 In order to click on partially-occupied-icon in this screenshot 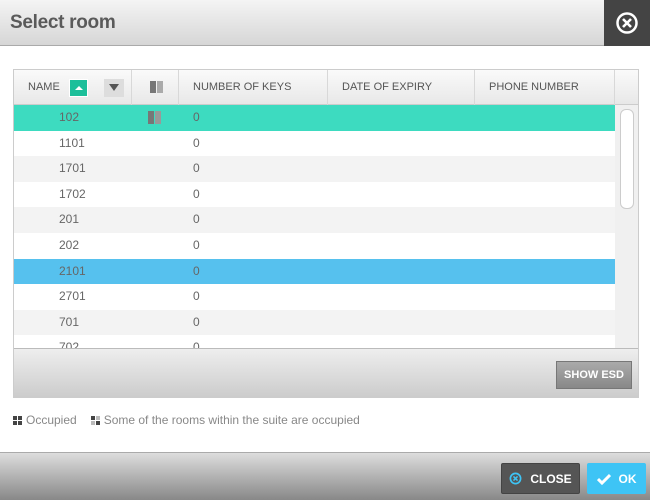, I will do `click(95, 420)`.